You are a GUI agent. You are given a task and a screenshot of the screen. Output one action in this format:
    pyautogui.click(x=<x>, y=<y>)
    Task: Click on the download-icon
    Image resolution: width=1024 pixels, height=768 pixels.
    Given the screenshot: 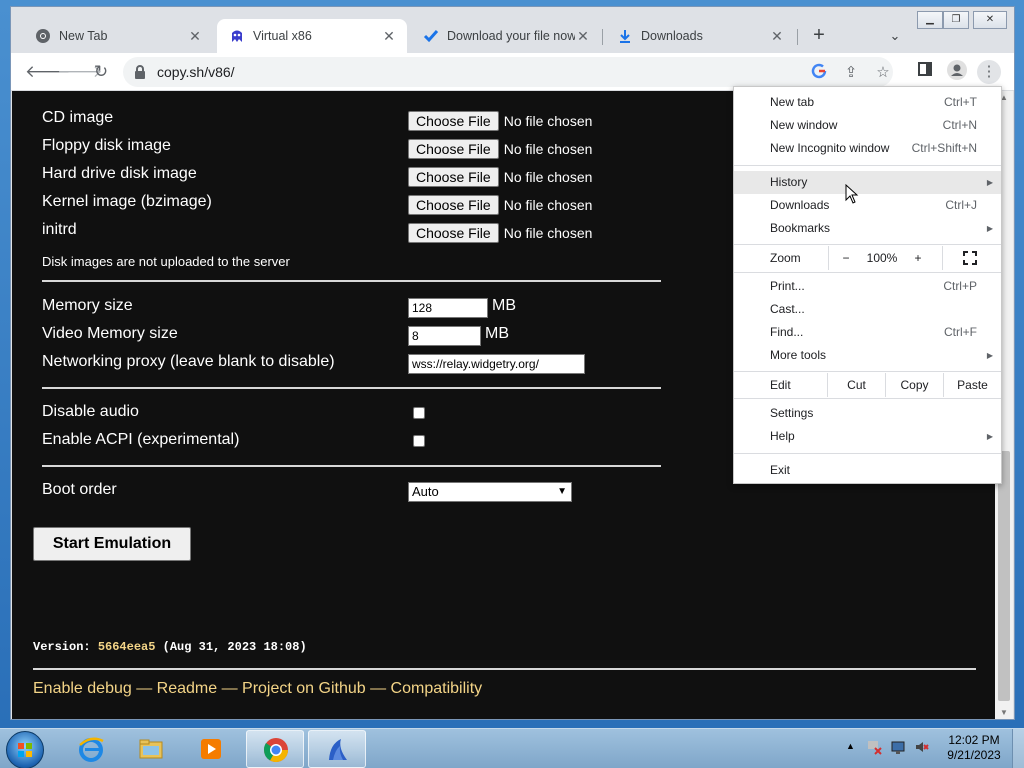 What is the action you would take?
    pyautogui.click(x=625, y=36)
    